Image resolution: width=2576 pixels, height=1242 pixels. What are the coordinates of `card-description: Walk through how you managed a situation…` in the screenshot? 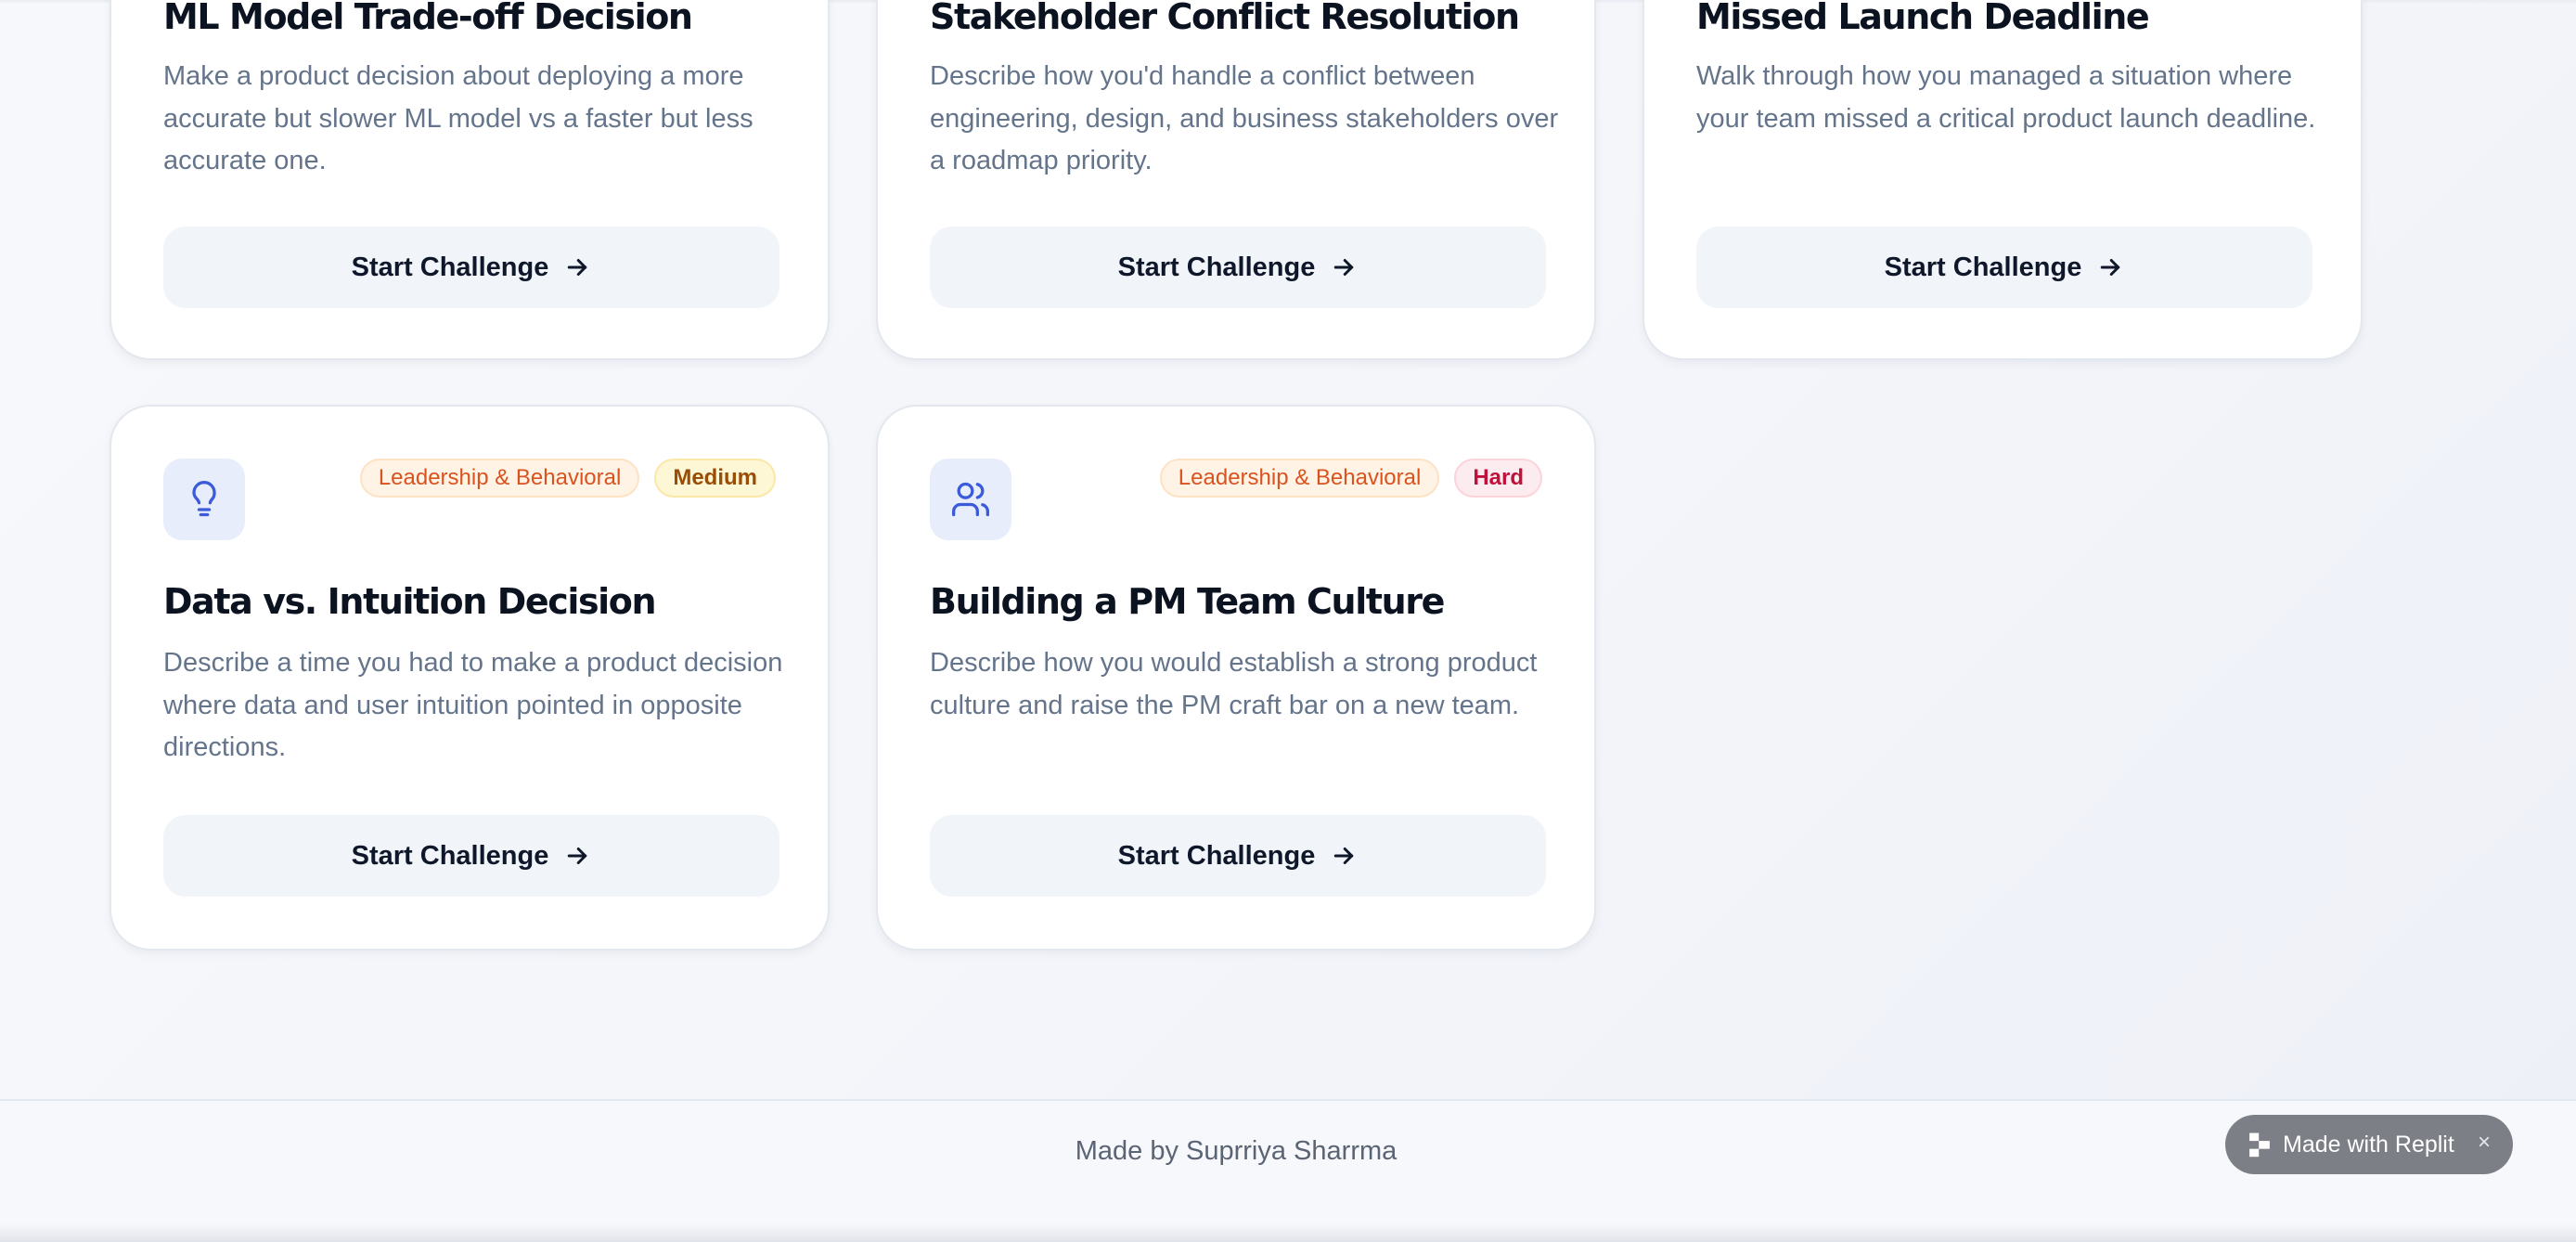 It's located at (2006, 97).